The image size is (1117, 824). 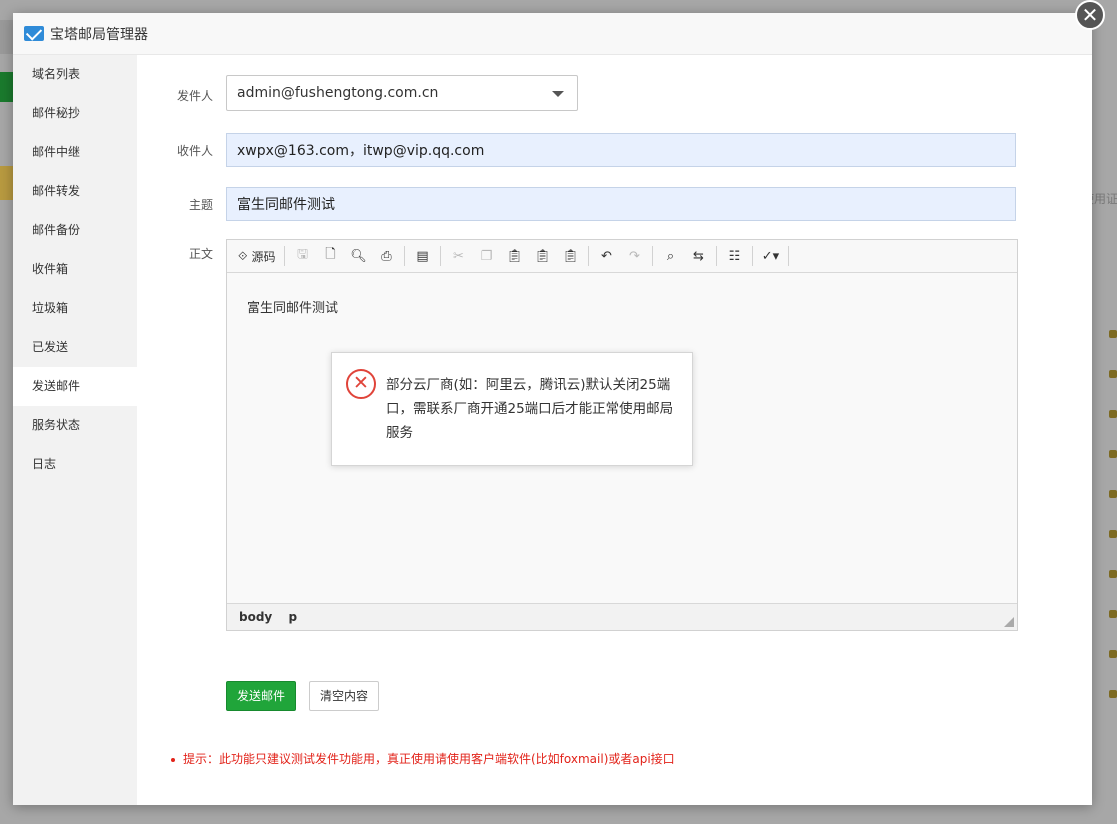 I want to click on sidebar-item-domain-list: 域名列表, so click(x=75, y=74).